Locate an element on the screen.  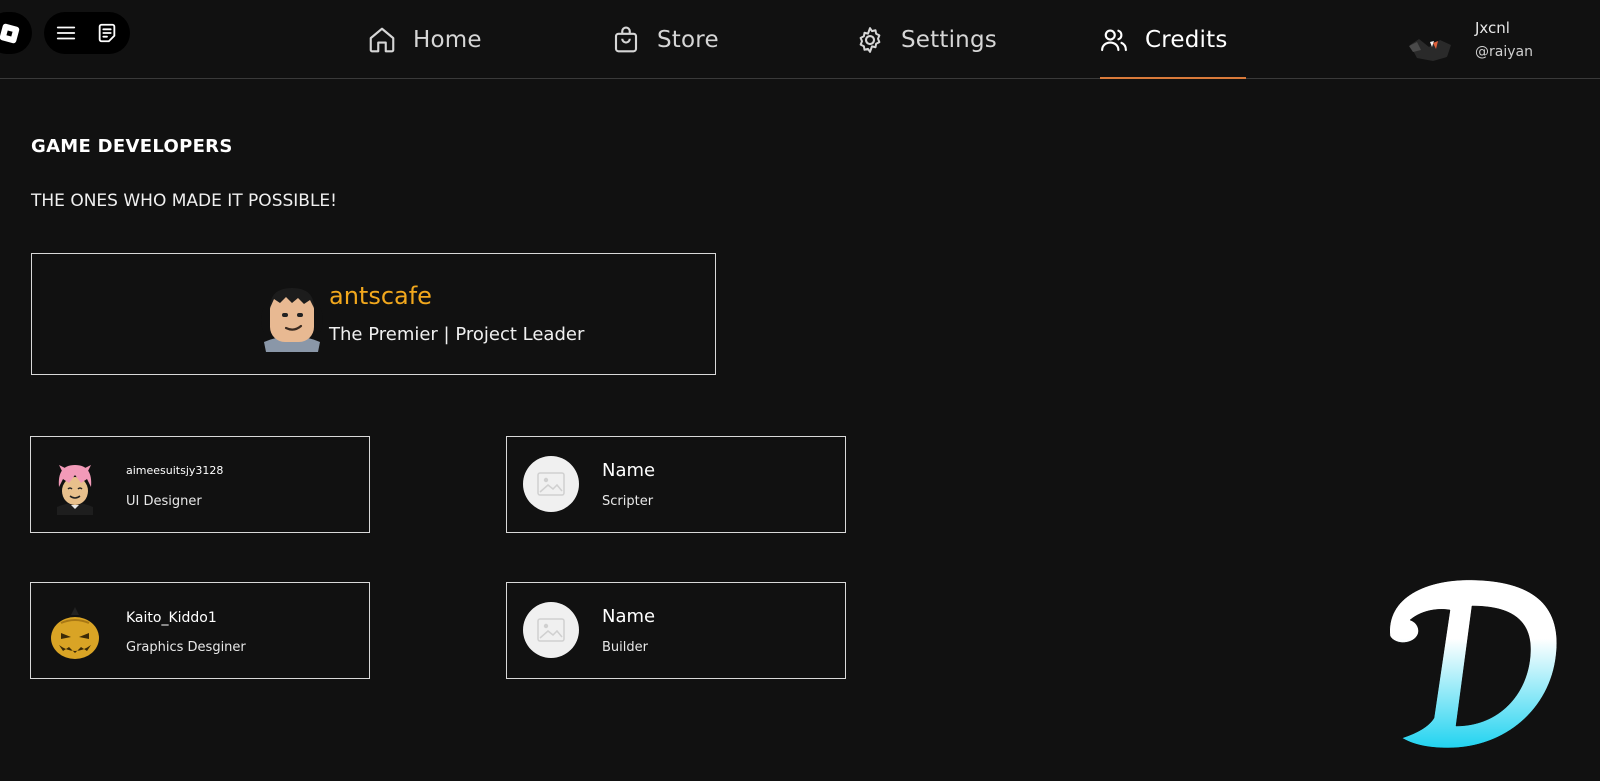
credit-role: UI Designer is located at coordinates (164, 501).